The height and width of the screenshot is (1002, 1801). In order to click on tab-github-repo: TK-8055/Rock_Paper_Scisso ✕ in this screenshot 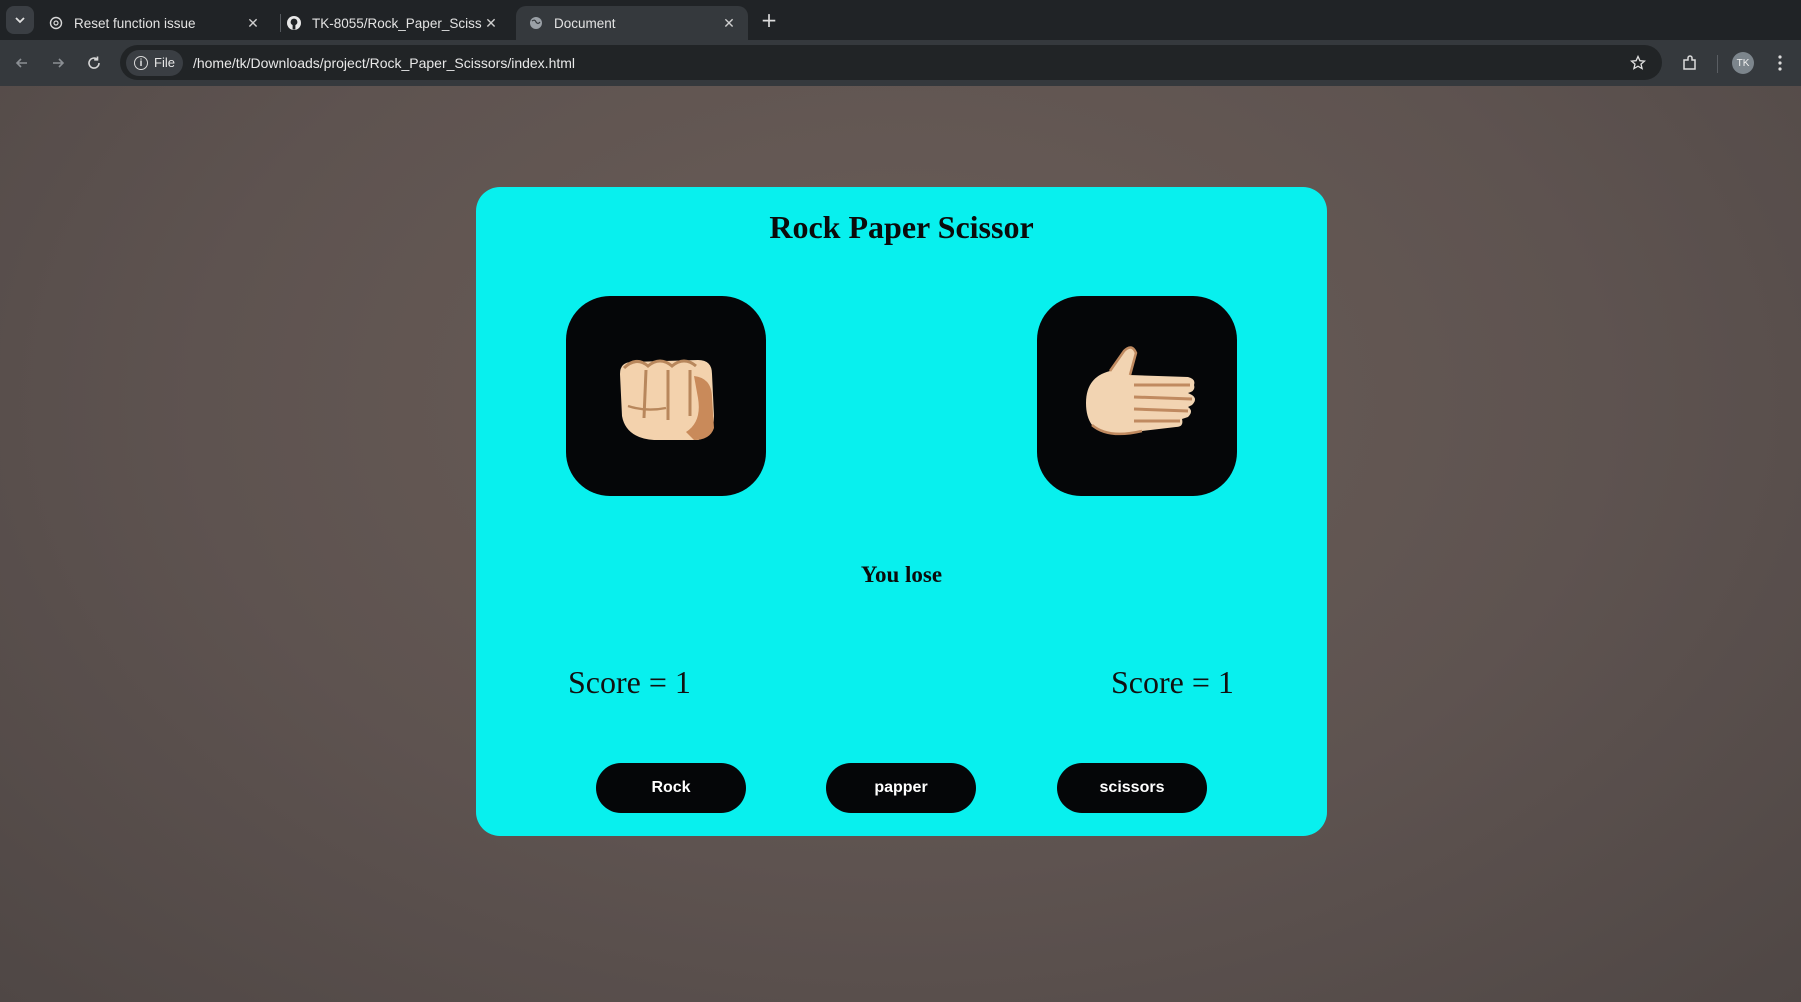, I will do `click(392, 23)`.